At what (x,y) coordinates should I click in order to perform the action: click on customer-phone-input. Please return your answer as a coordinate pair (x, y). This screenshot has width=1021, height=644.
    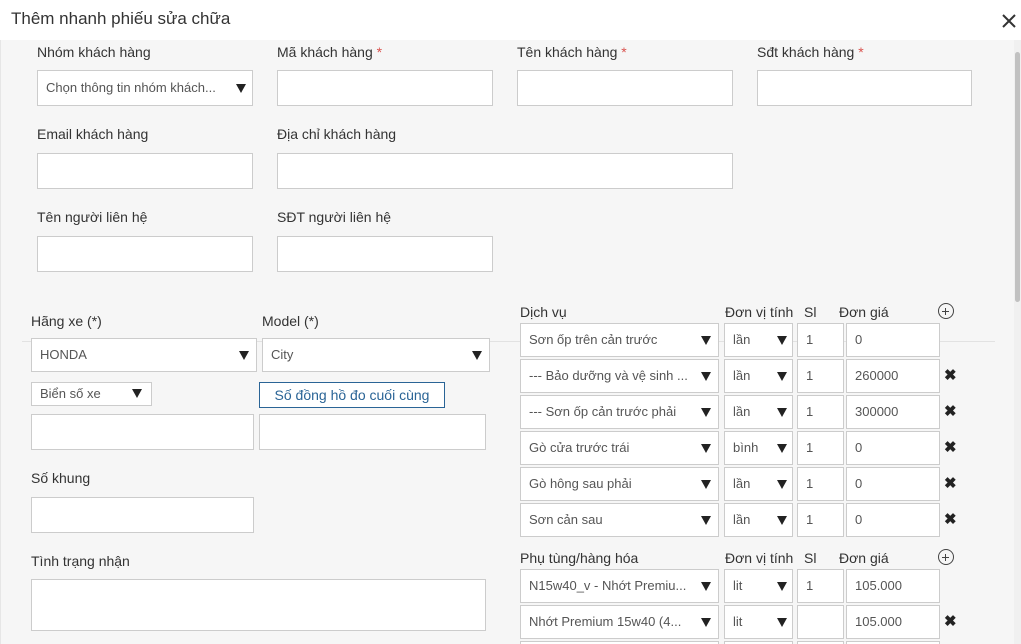
    Looking at the image, I should click on (864, 88).